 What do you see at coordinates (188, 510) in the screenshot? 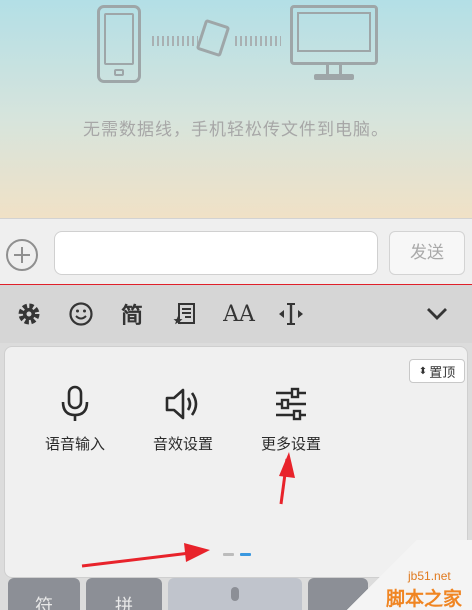
I see `annotation-arrows` at bounding box center [188, 510].